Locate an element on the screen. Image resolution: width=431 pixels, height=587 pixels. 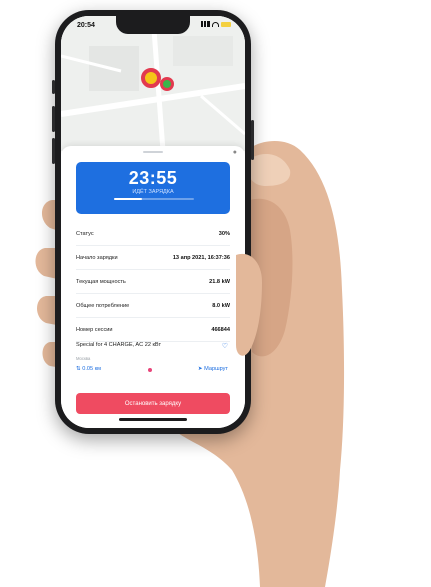
charging-status-label: ИДЁТ ЗАРЯДКА is located at coordinates (153, 192).